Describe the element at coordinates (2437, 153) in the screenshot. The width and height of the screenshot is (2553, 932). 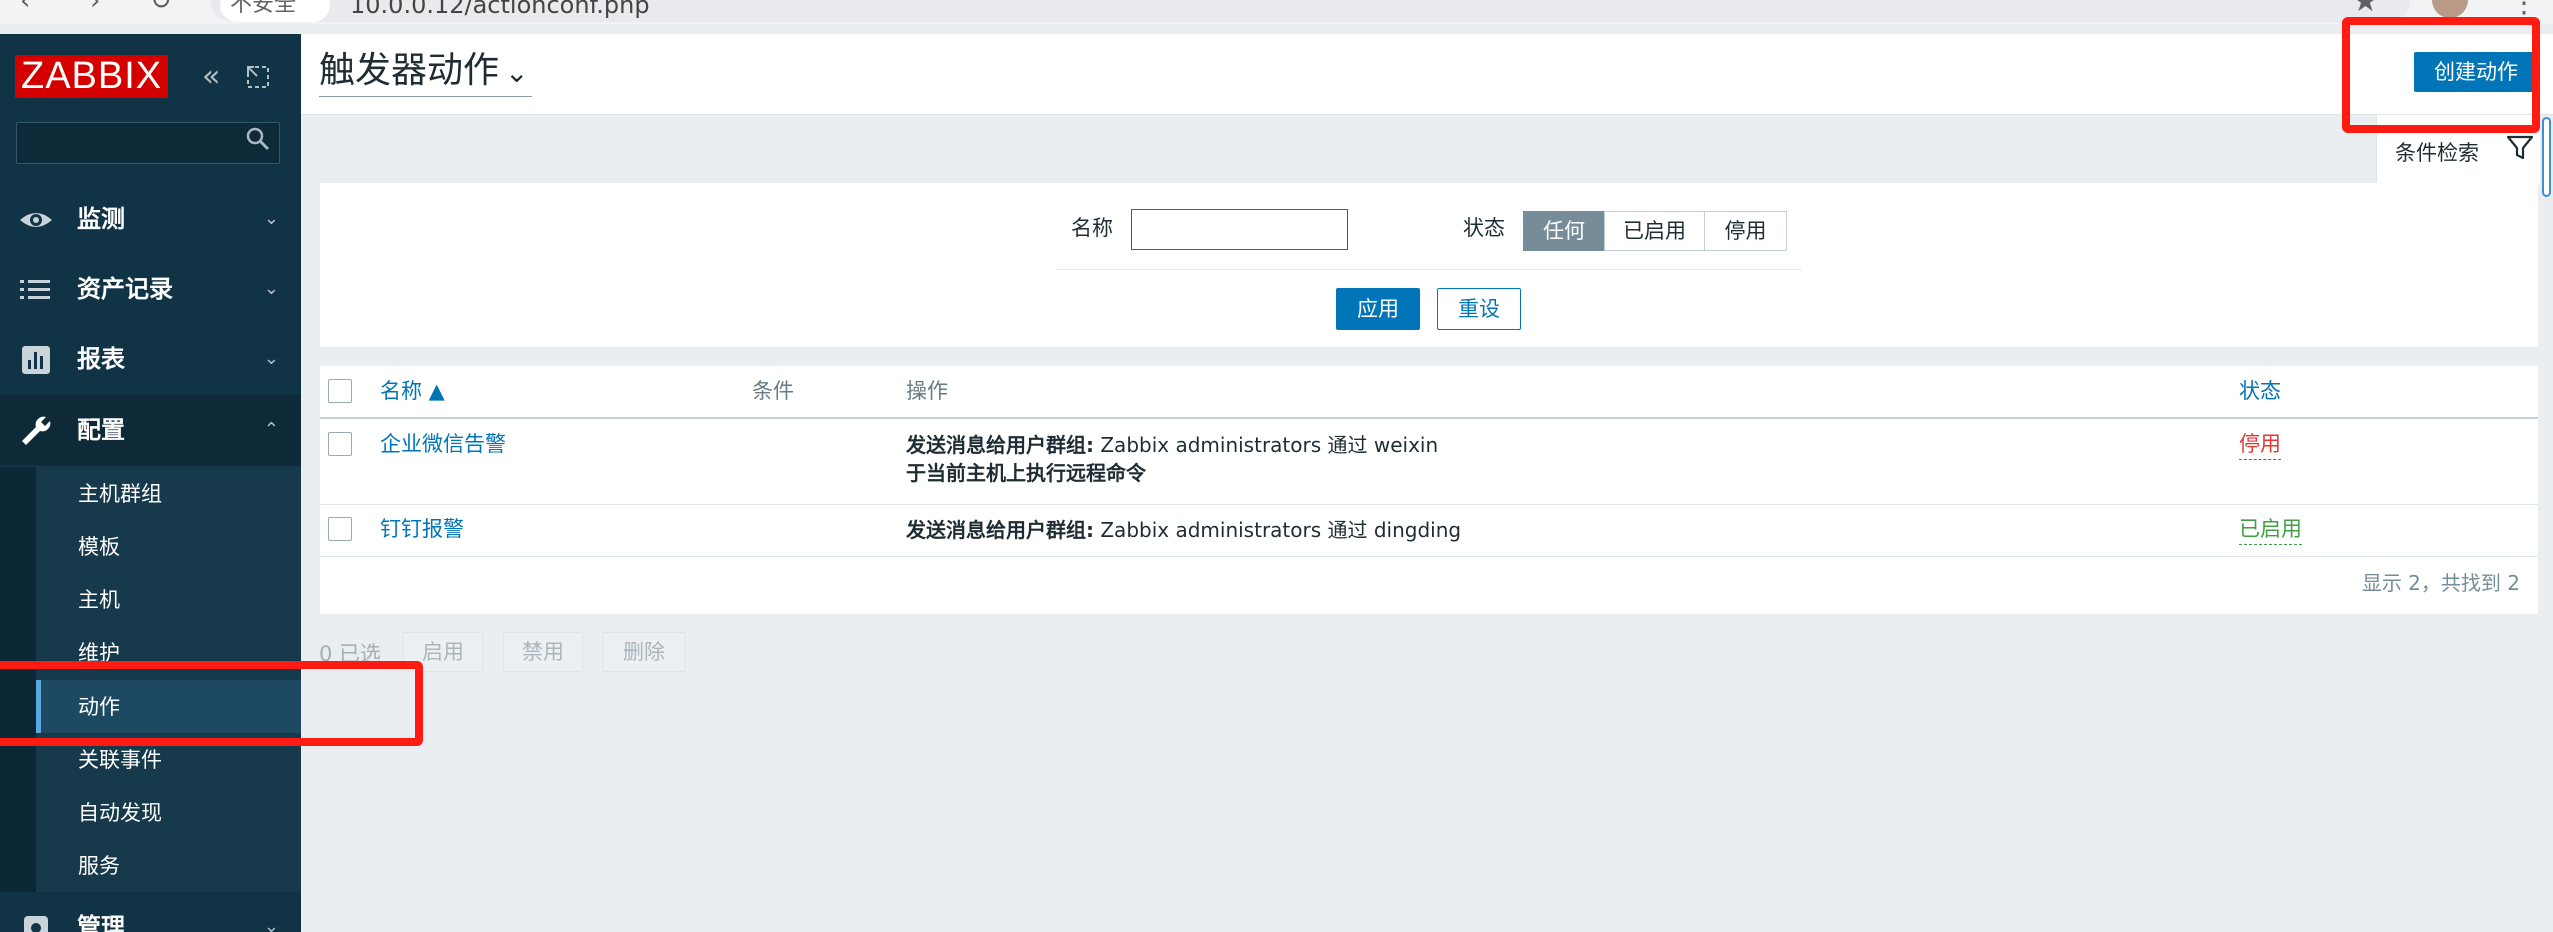
I see `filter-tab-label: 条件检索` at that location.